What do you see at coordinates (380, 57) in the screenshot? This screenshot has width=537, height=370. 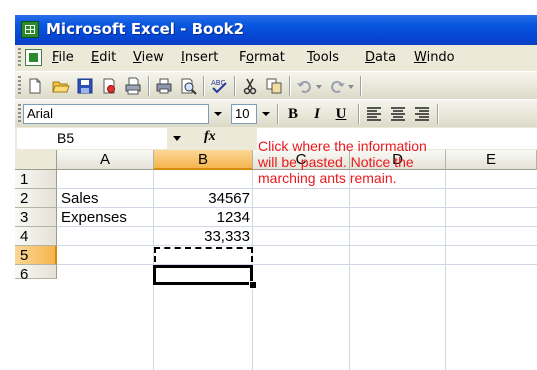 I see `menu-data: Data` at bounding box center [380, 57].